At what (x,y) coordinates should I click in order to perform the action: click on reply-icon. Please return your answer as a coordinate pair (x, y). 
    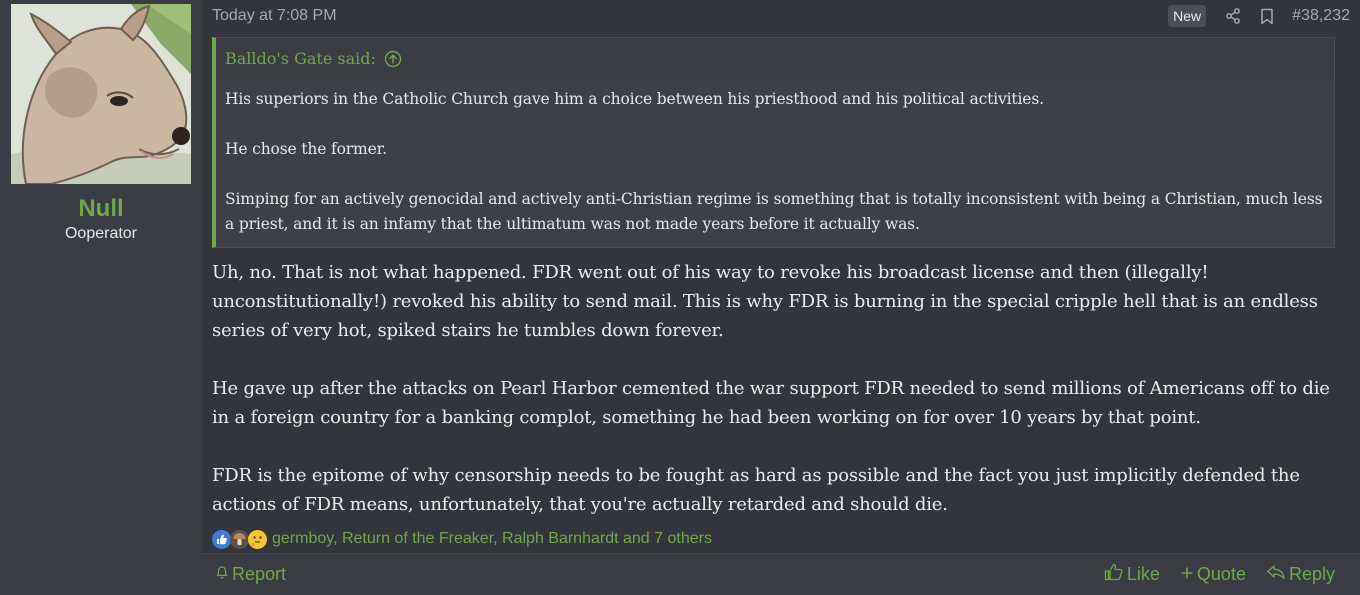
    Looking at the image, I should click on (1276, 574).